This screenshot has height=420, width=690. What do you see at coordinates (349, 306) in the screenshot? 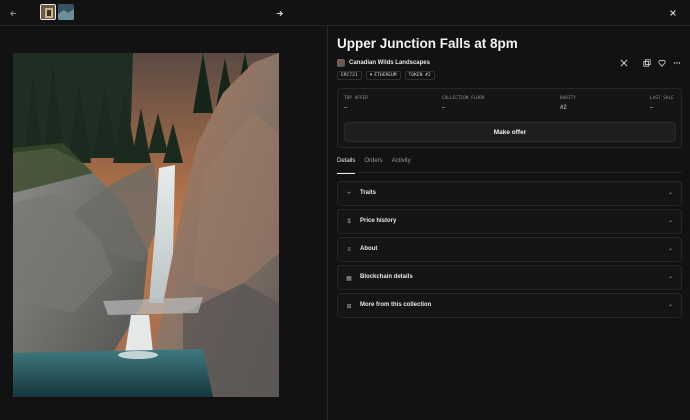
I see `tiles-icon: ⊞` at bounding box center [349, 306].